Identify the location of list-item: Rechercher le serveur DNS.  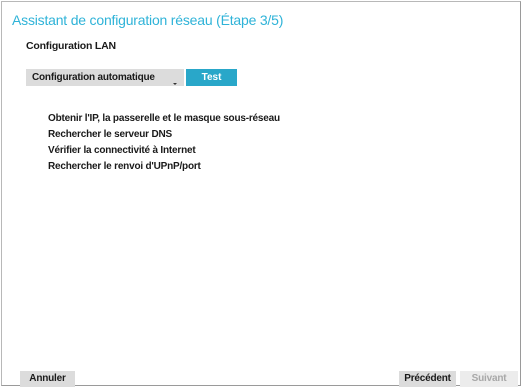
(110, 134).